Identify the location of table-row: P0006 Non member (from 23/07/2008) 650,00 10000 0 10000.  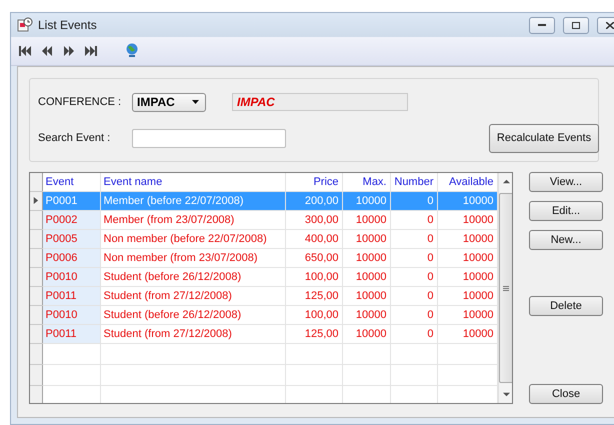
(263, 258).